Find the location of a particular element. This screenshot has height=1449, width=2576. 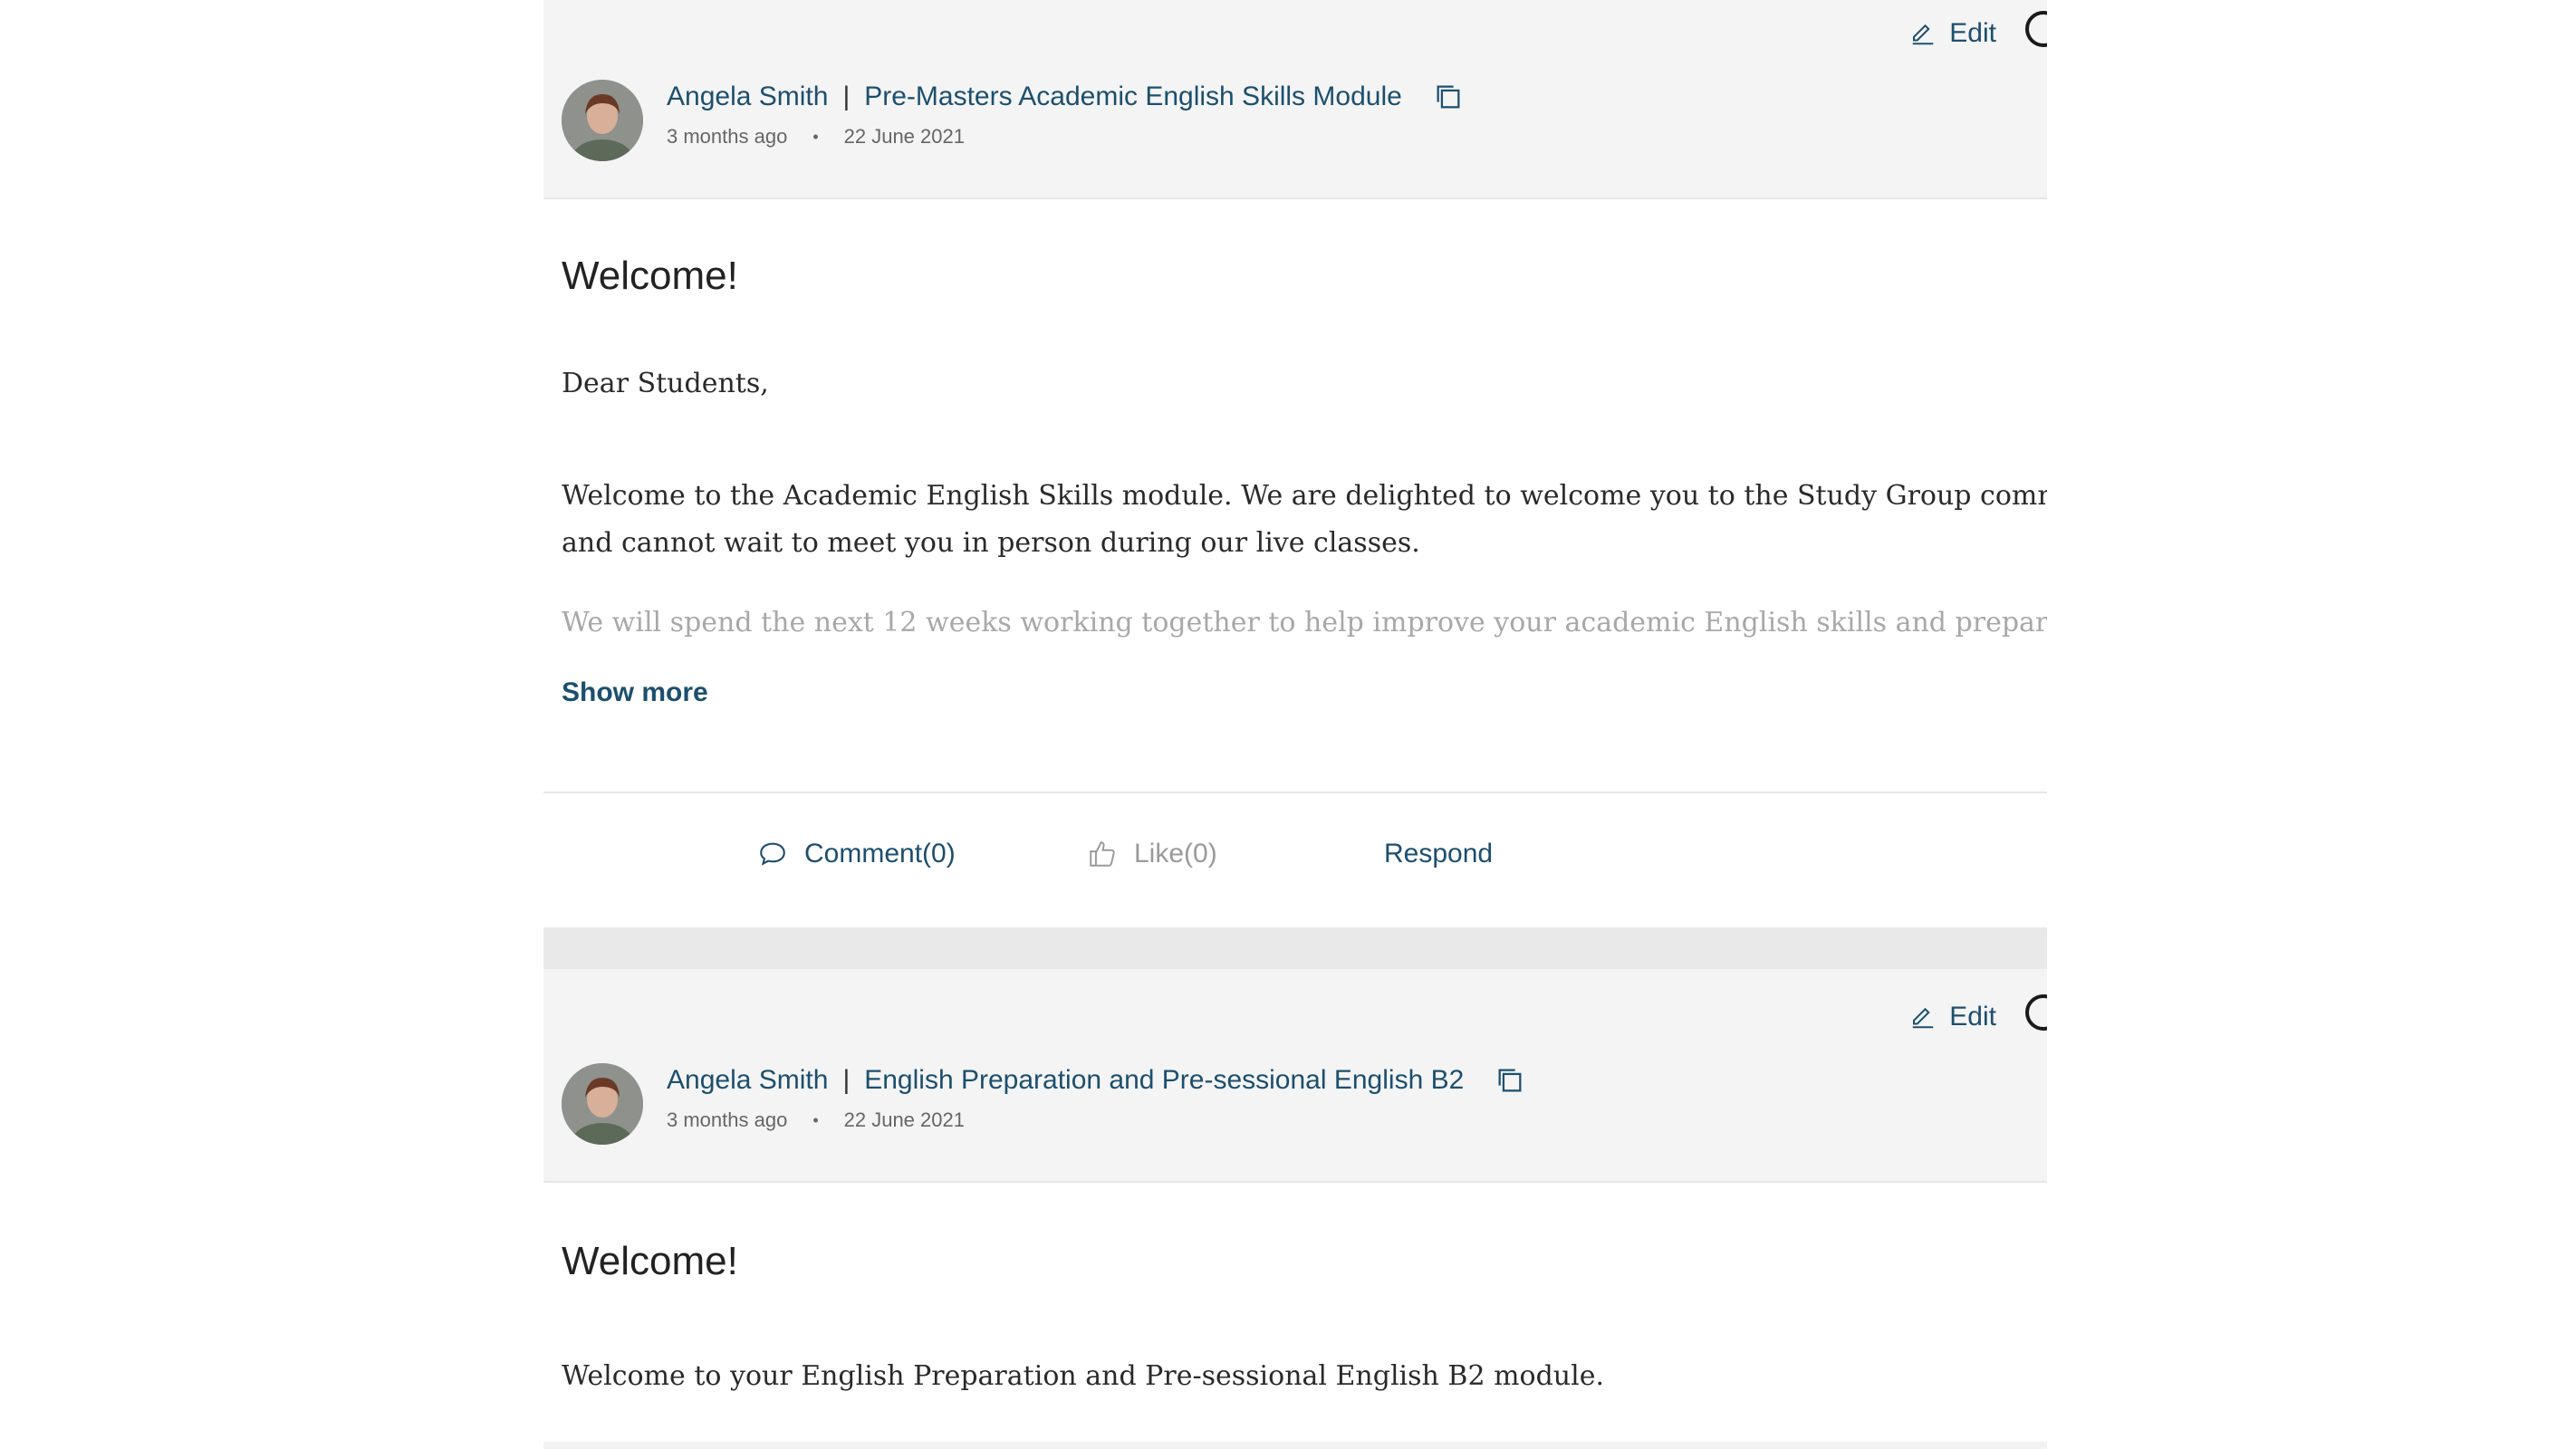

respond-label: Respond is located at coordinates (1439, 853).